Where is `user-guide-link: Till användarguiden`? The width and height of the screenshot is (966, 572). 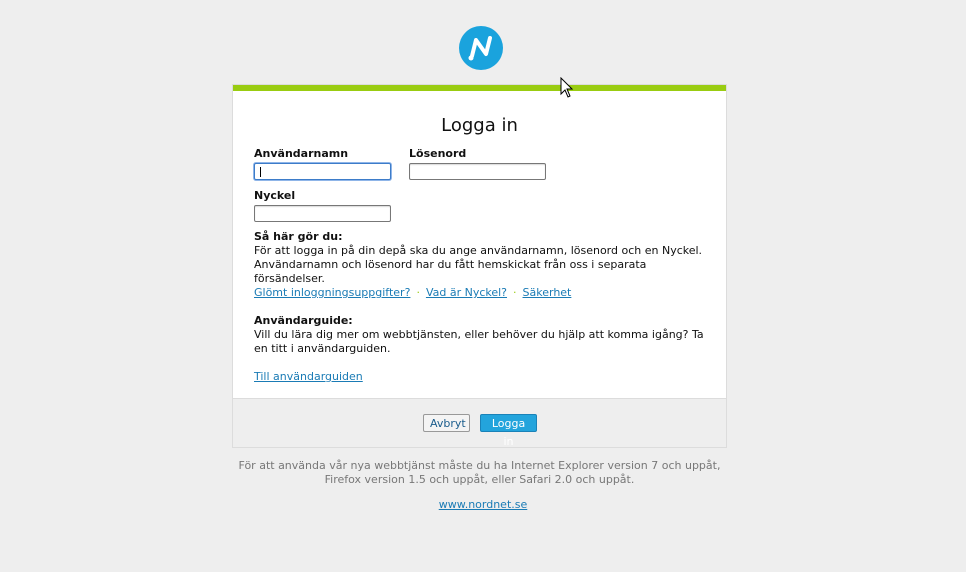
user-guide-link: Till användarguiden is located at coordinates (308, 376).